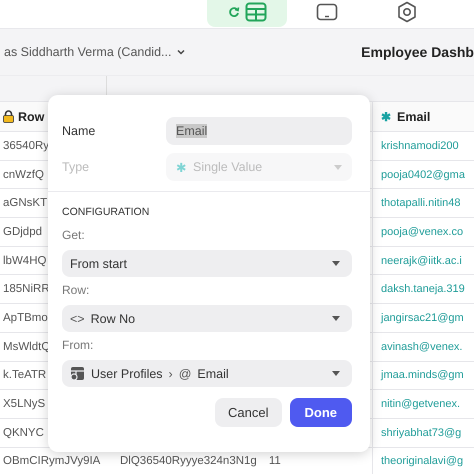 The height and width of the screenshot is (474, 474). I want to click on table-cell: krishnamodi200, so click(420, 146).